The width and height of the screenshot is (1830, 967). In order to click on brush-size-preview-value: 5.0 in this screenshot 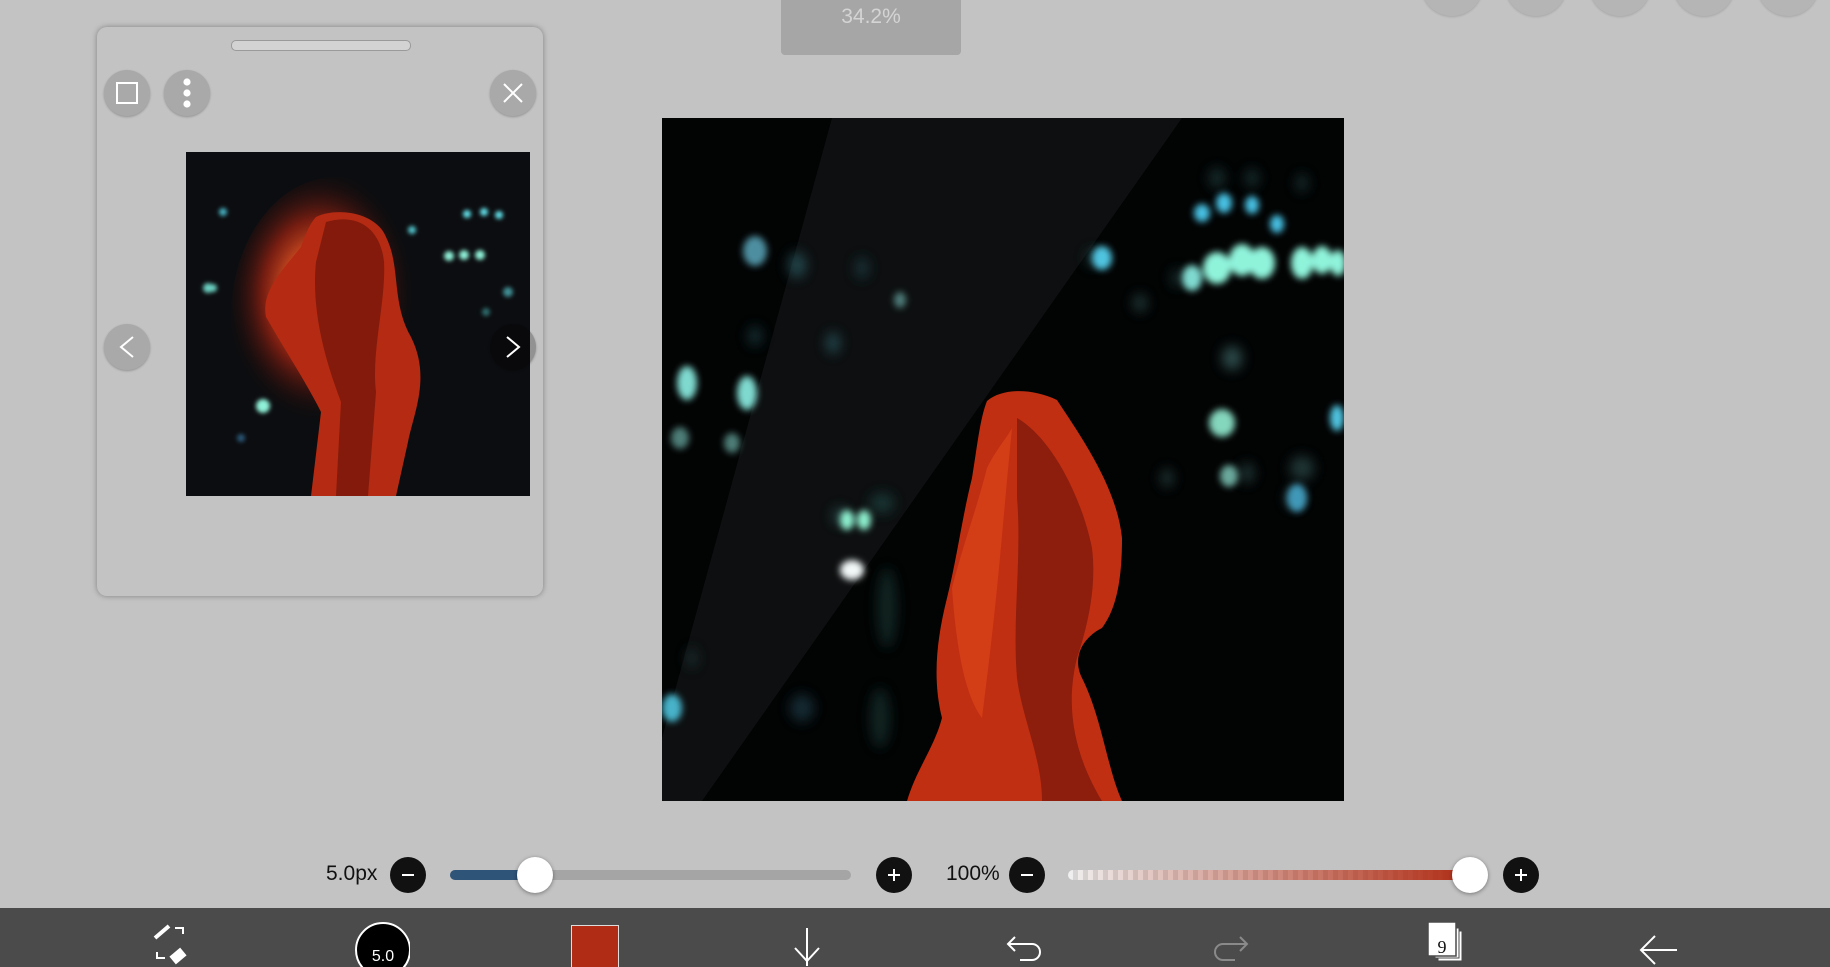, I will do `click(383, 956)`.